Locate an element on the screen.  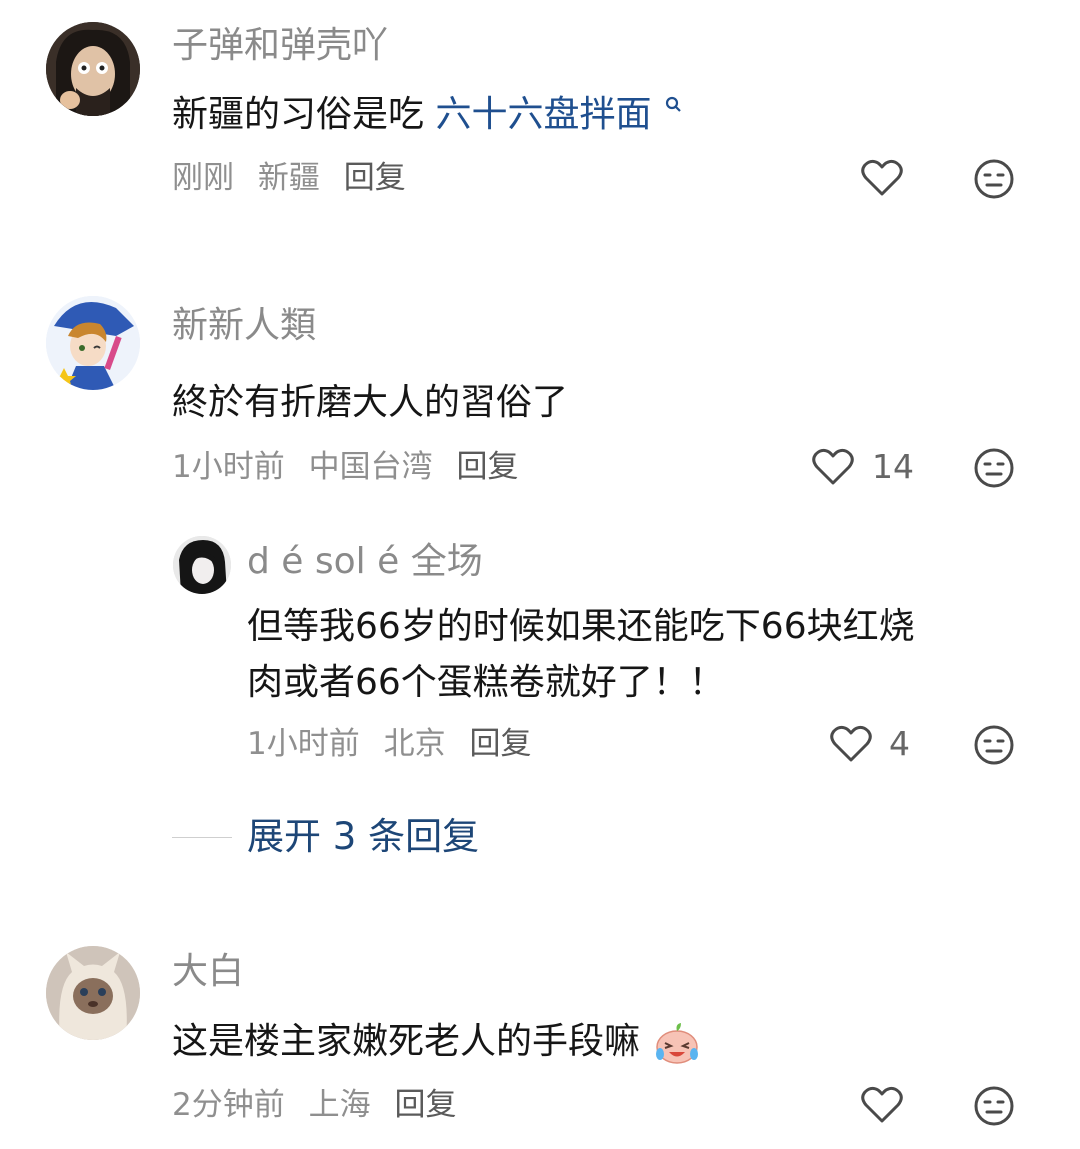
comment-time: 1小时前 is located at coordinates (228, 467).